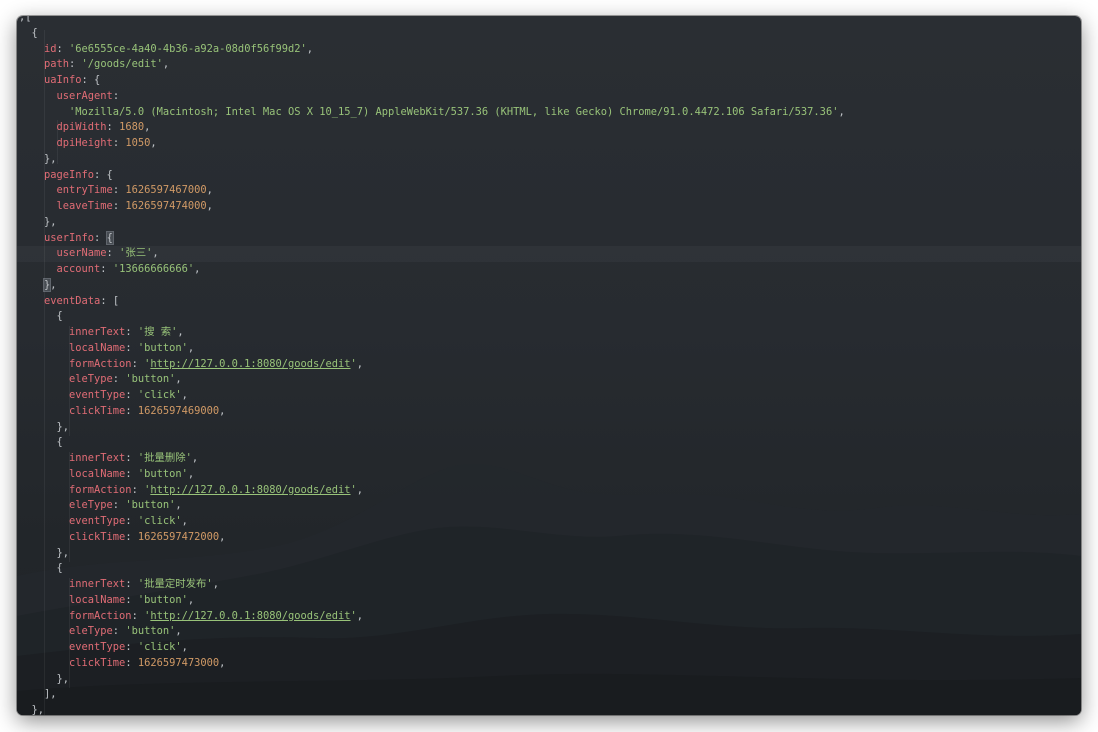 The width and height of the screenshot is (1098, 732). Describe the element at coordinates (431, 333) in the screenshot. I see `code-line: innerText: '搜 索',` at that location.